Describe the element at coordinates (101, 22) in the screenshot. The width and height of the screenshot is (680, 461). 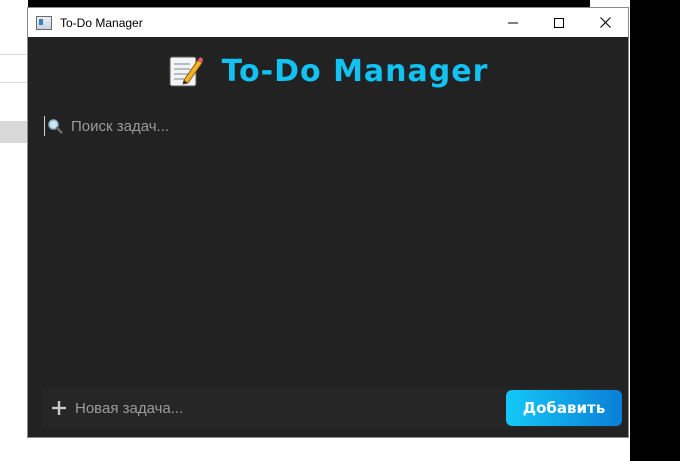
I see `window-title: To-Do Manager` at that location.